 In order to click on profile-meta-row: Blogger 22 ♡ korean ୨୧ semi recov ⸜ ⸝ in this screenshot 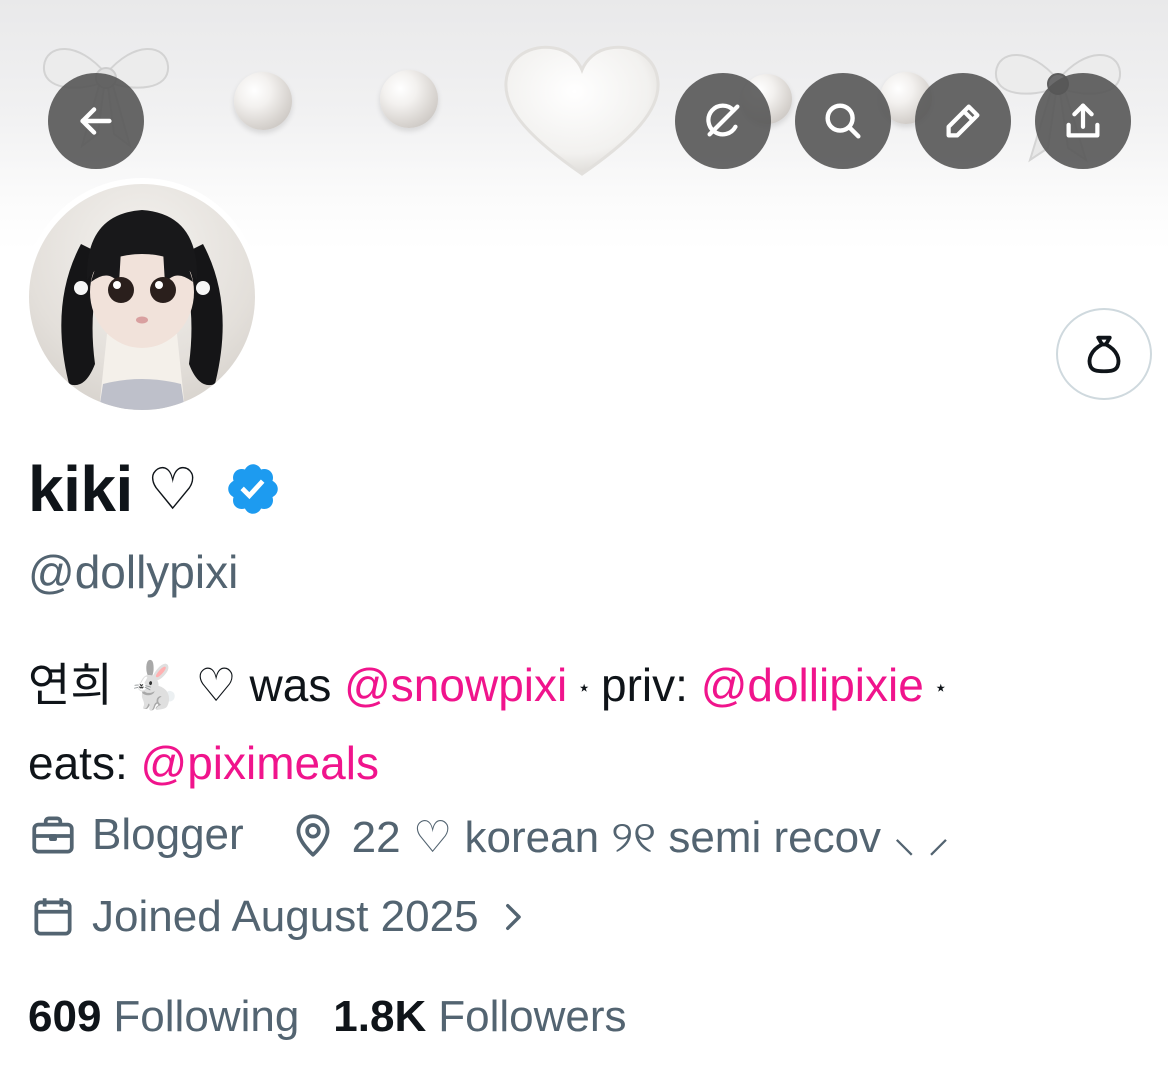, I will do `click(489, 835)`.